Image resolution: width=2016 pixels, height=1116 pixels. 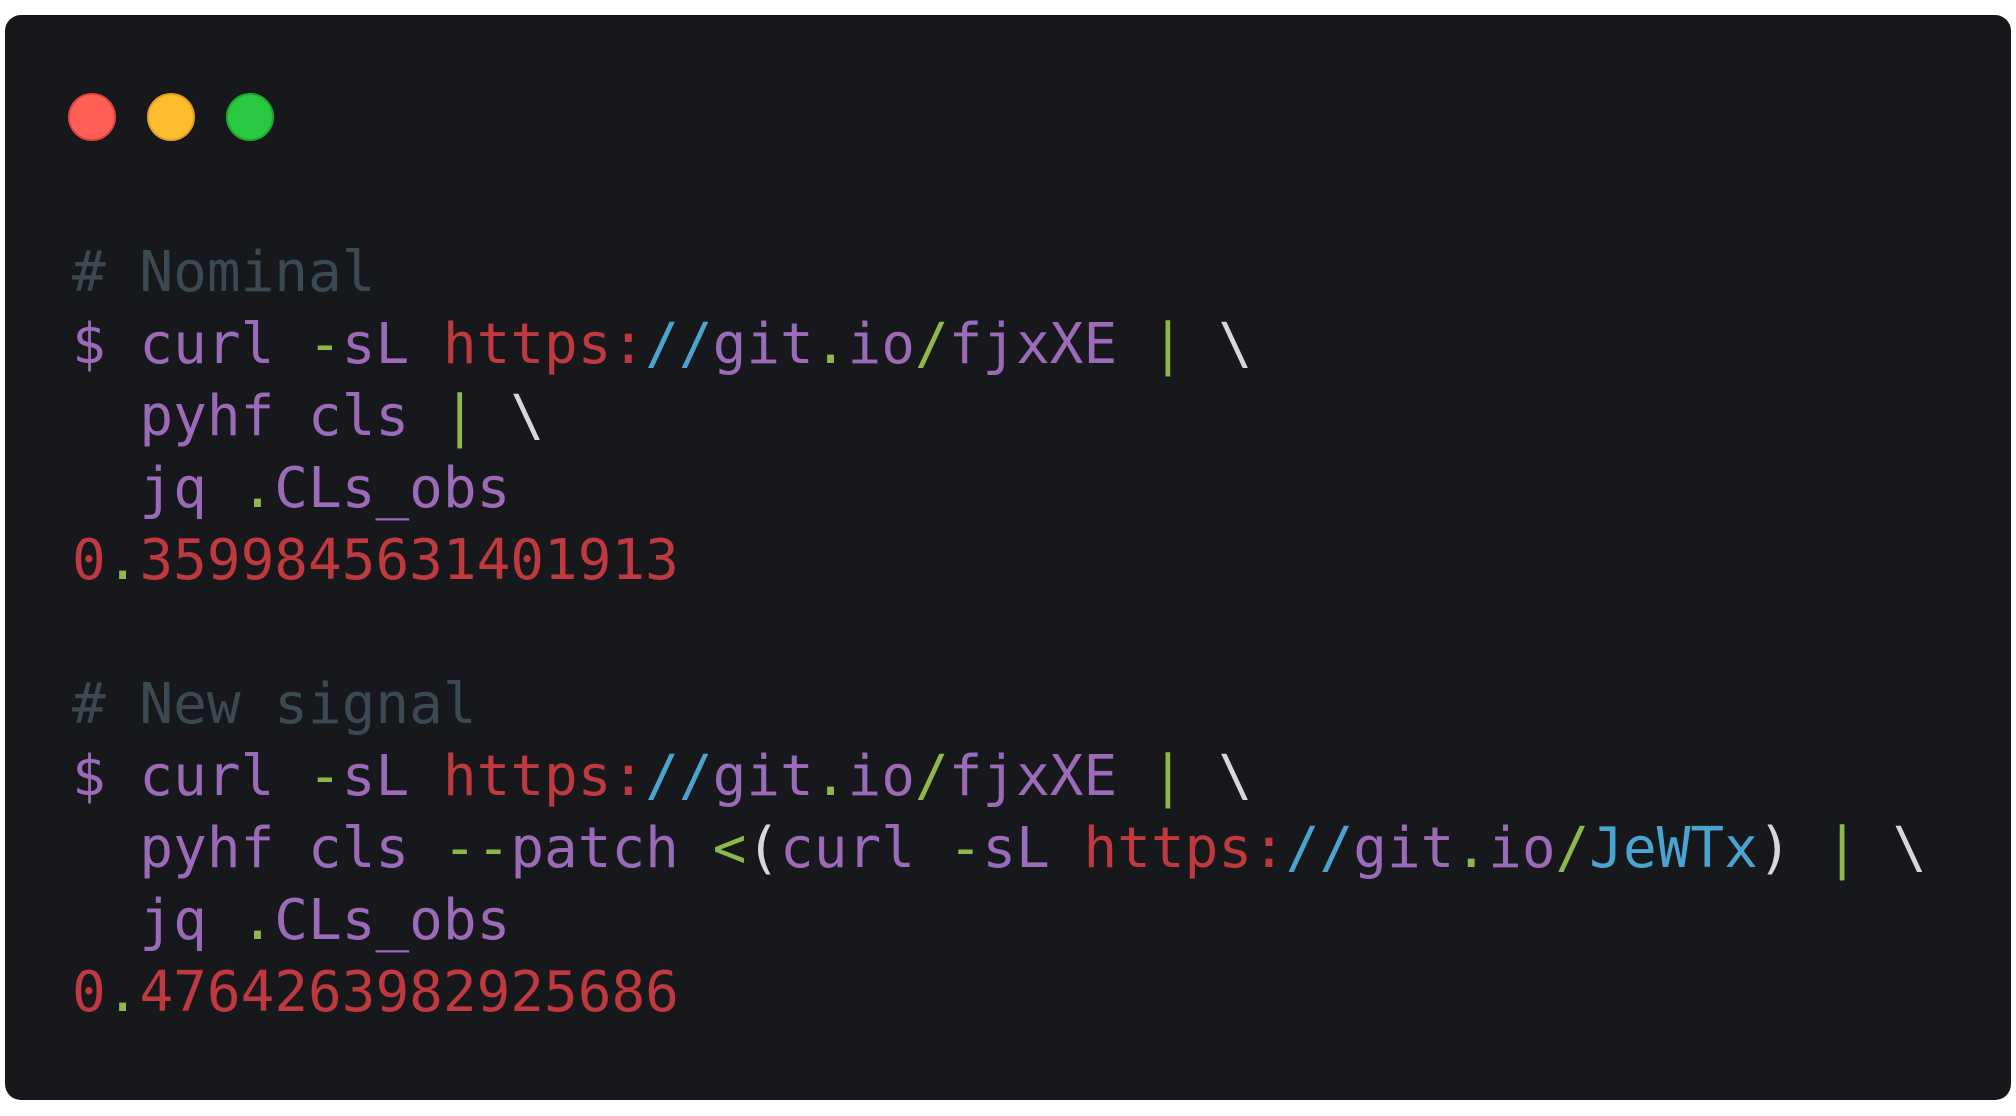 I want to click on command-line-3: jq .CLs_obs, so click(x=999, y=489).